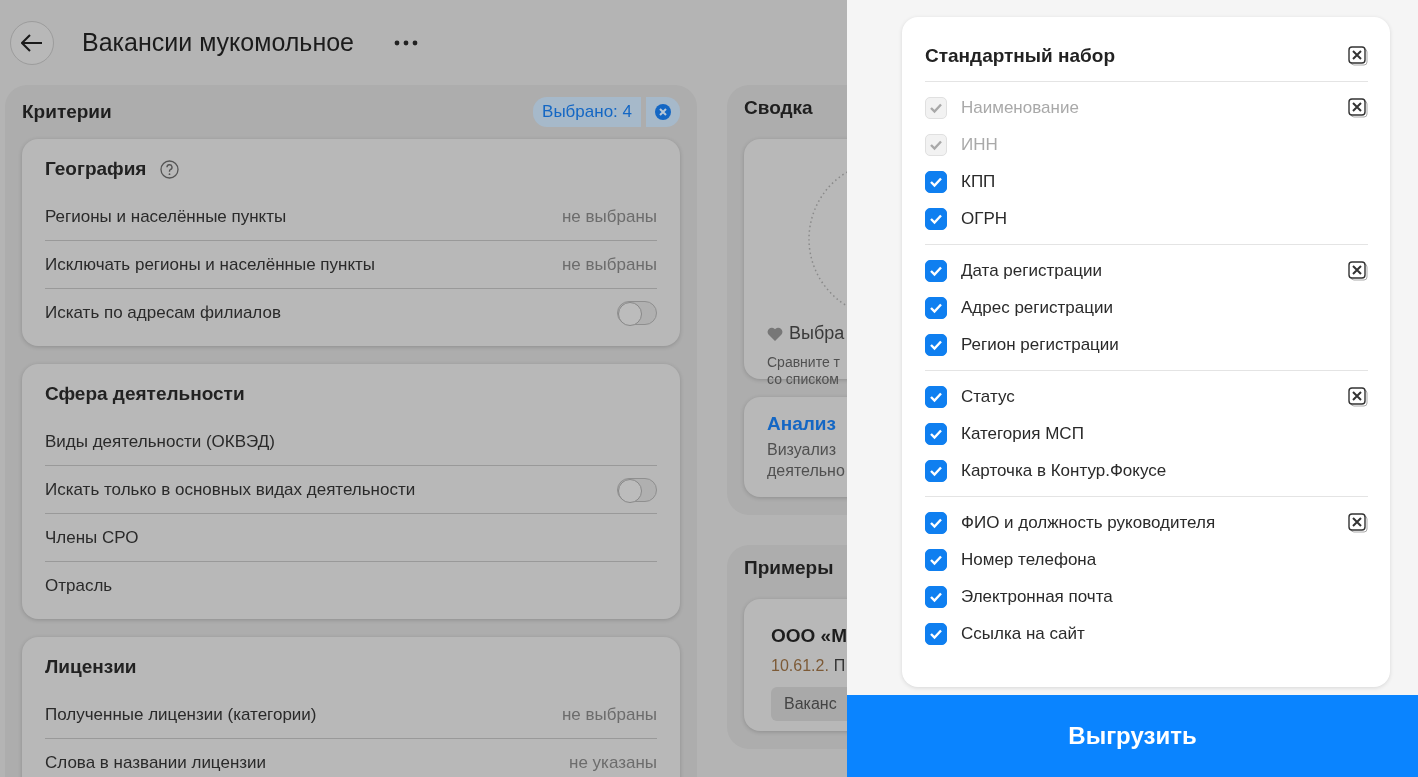  I want to click on clear-button, so click(663, 112).